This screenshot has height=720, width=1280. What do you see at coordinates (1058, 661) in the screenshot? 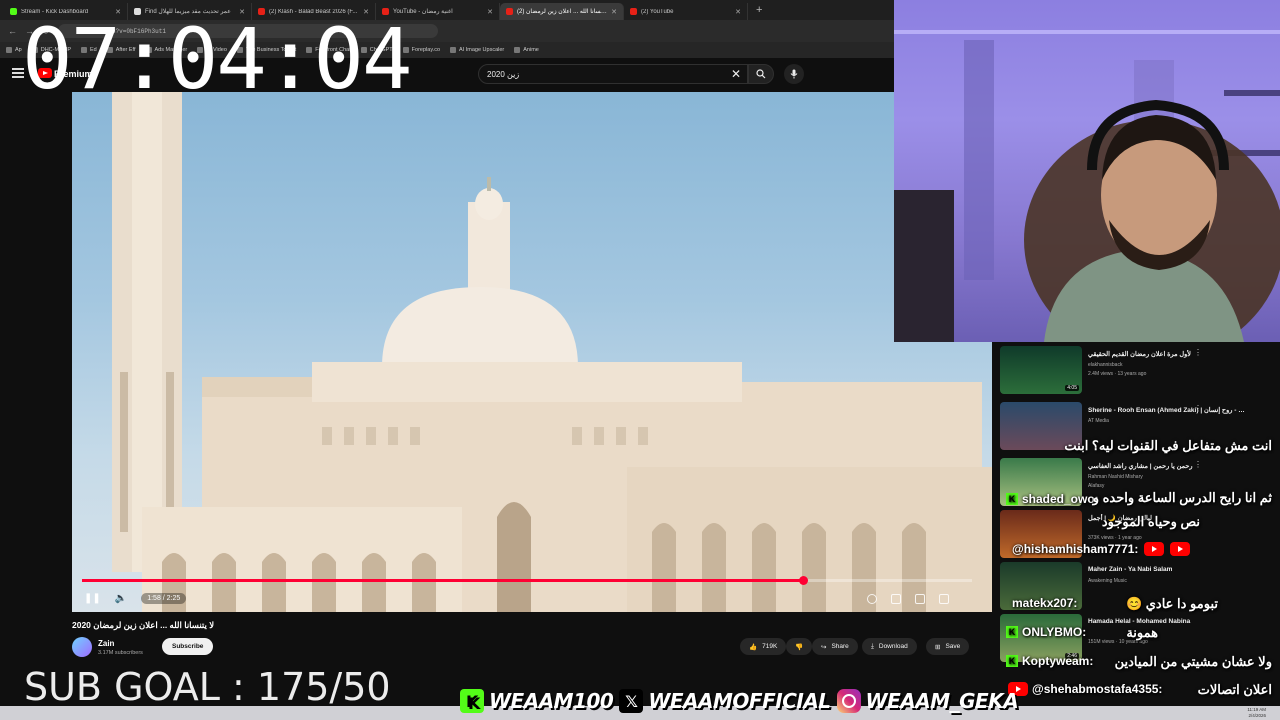
I see `chat-username-text: Koptyweam:` at bounding box center [1058, 661].